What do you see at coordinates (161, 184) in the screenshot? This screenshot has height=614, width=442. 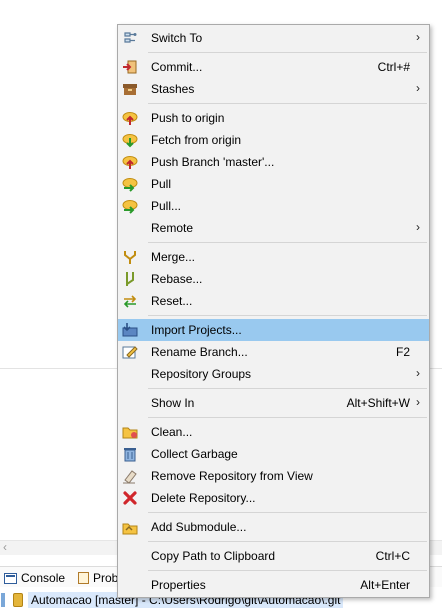 I see `menu-item-label: Pull` at bounding box center [161, 184].